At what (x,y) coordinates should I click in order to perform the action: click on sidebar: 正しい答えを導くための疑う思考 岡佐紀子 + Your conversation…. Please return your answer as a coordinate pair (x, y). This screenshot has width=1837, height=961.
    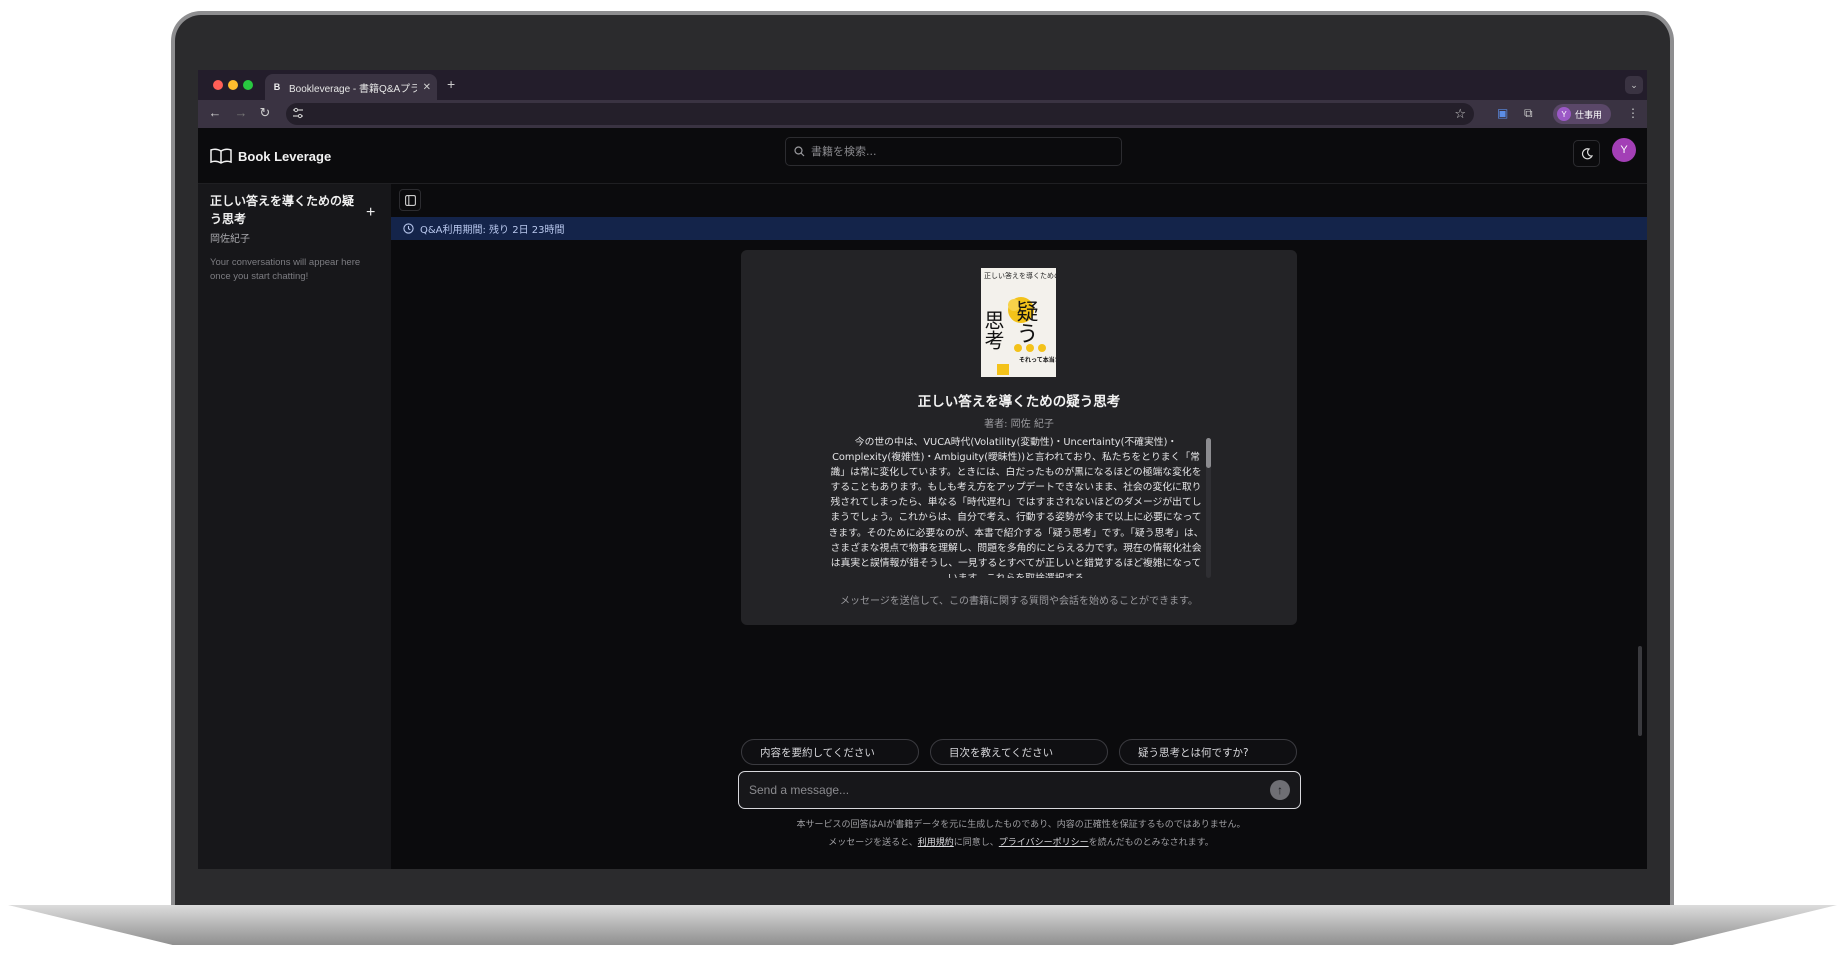
    Looking at the image, I should click on (294, 526).